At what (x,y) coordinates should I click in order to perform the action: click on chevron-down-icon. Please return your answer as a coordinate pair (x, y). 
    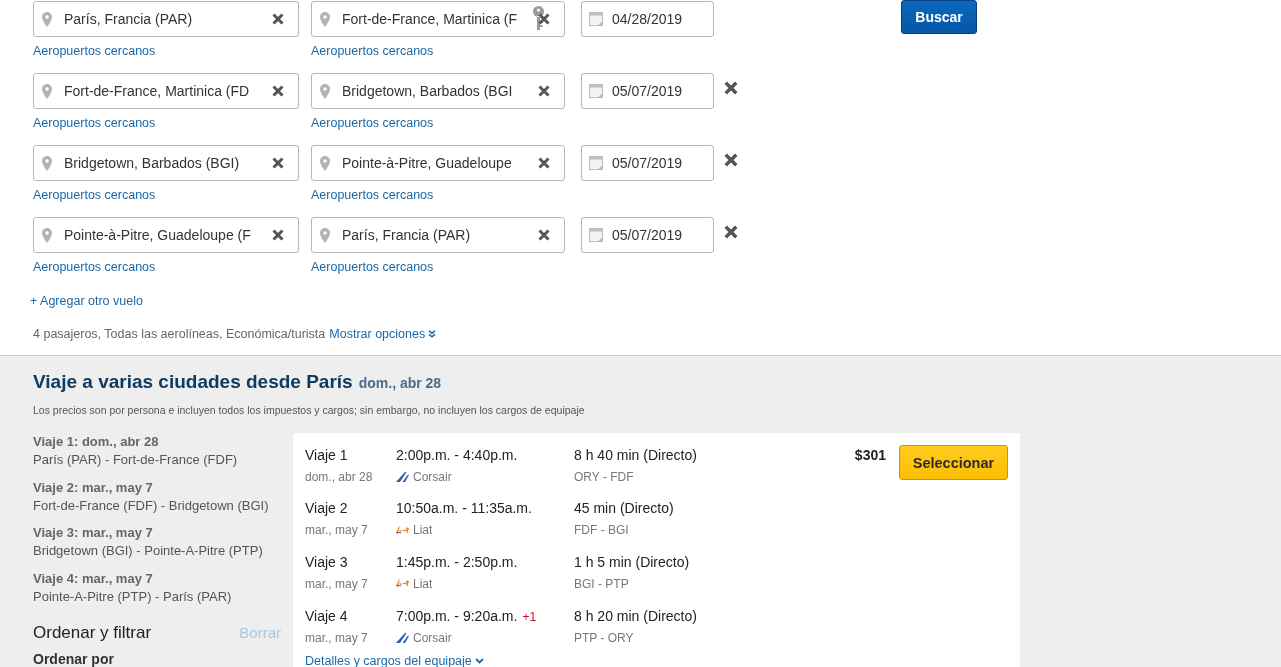
    Looking at the image, I should click on (479, 661).